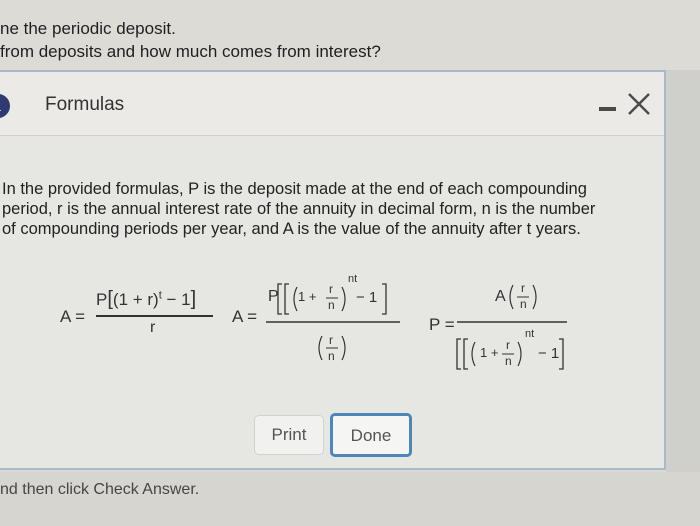 The width and height of the screenshot is (700, 526). What do you see at coordinates (322, 320) in the screenshot?
I see `formula-annuity-value-2: A = P 1 + r n nt − 1 r n` at bounding box center [322, 320].